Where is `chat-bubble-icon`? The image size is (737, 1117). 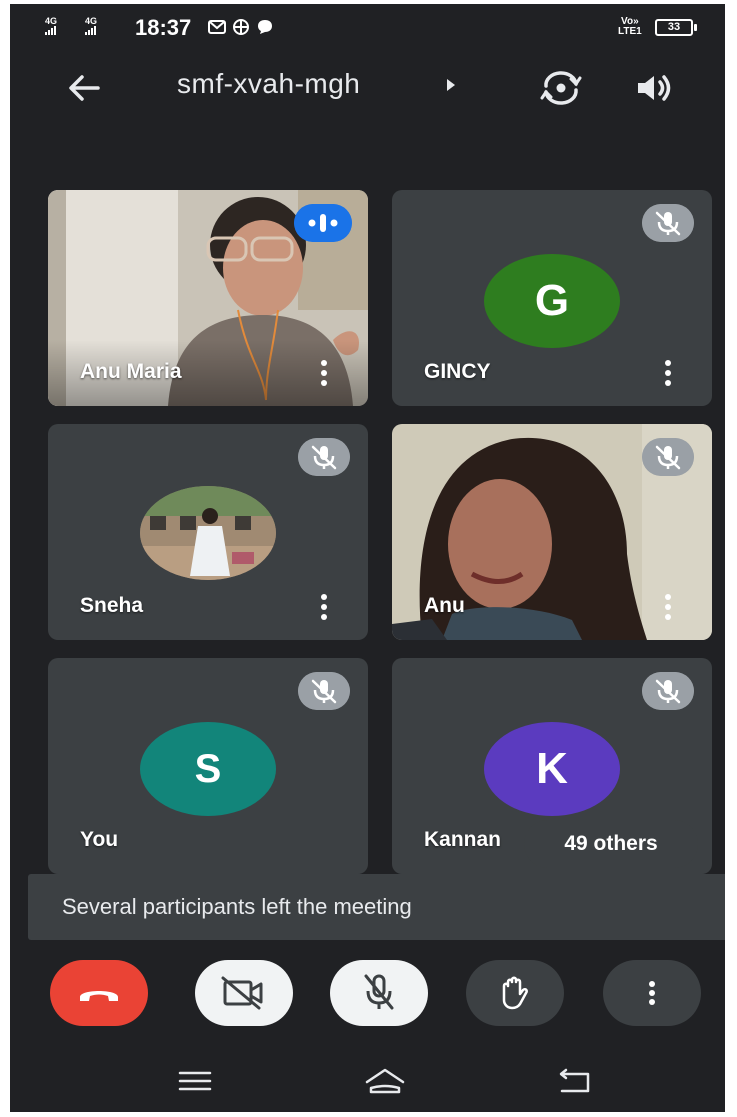
chat-bubble-icon is located at coordinates (265, 27).